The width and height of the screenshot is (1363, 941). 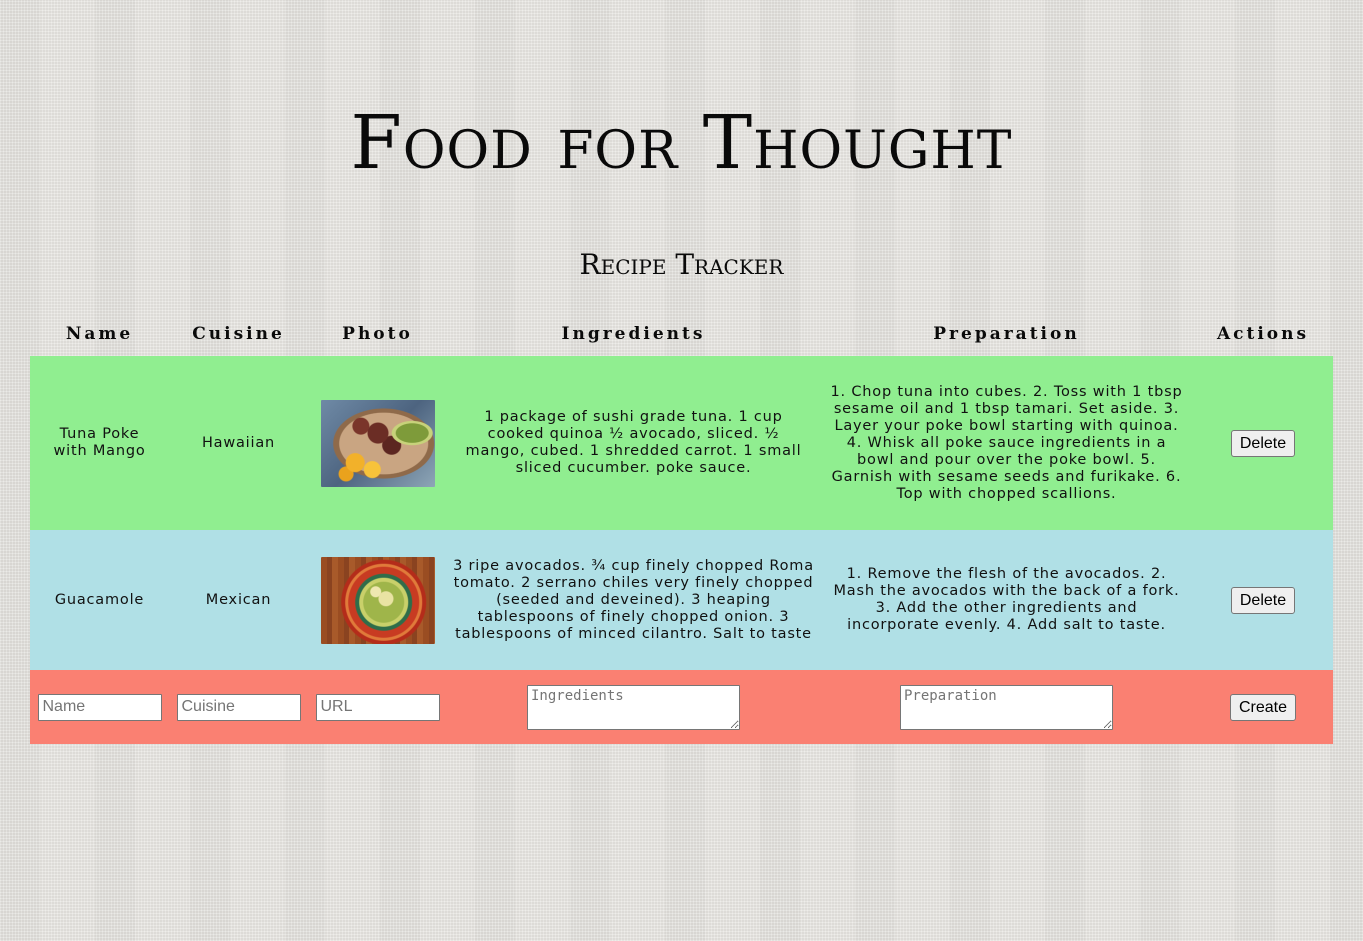 What do you see at coordinates (633, 334) in the screenshot?
I see `header-ingredients: Ingredients` at bounding box center [633, 334].